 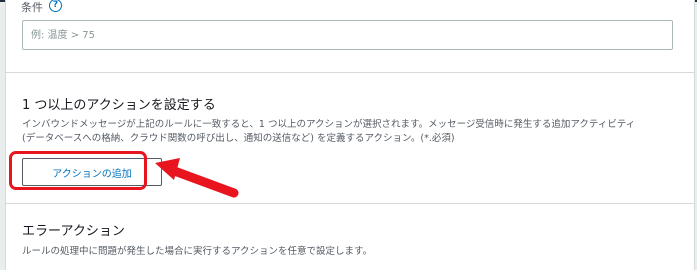 I want to click on highlight-box, so click(x=78, y=170).